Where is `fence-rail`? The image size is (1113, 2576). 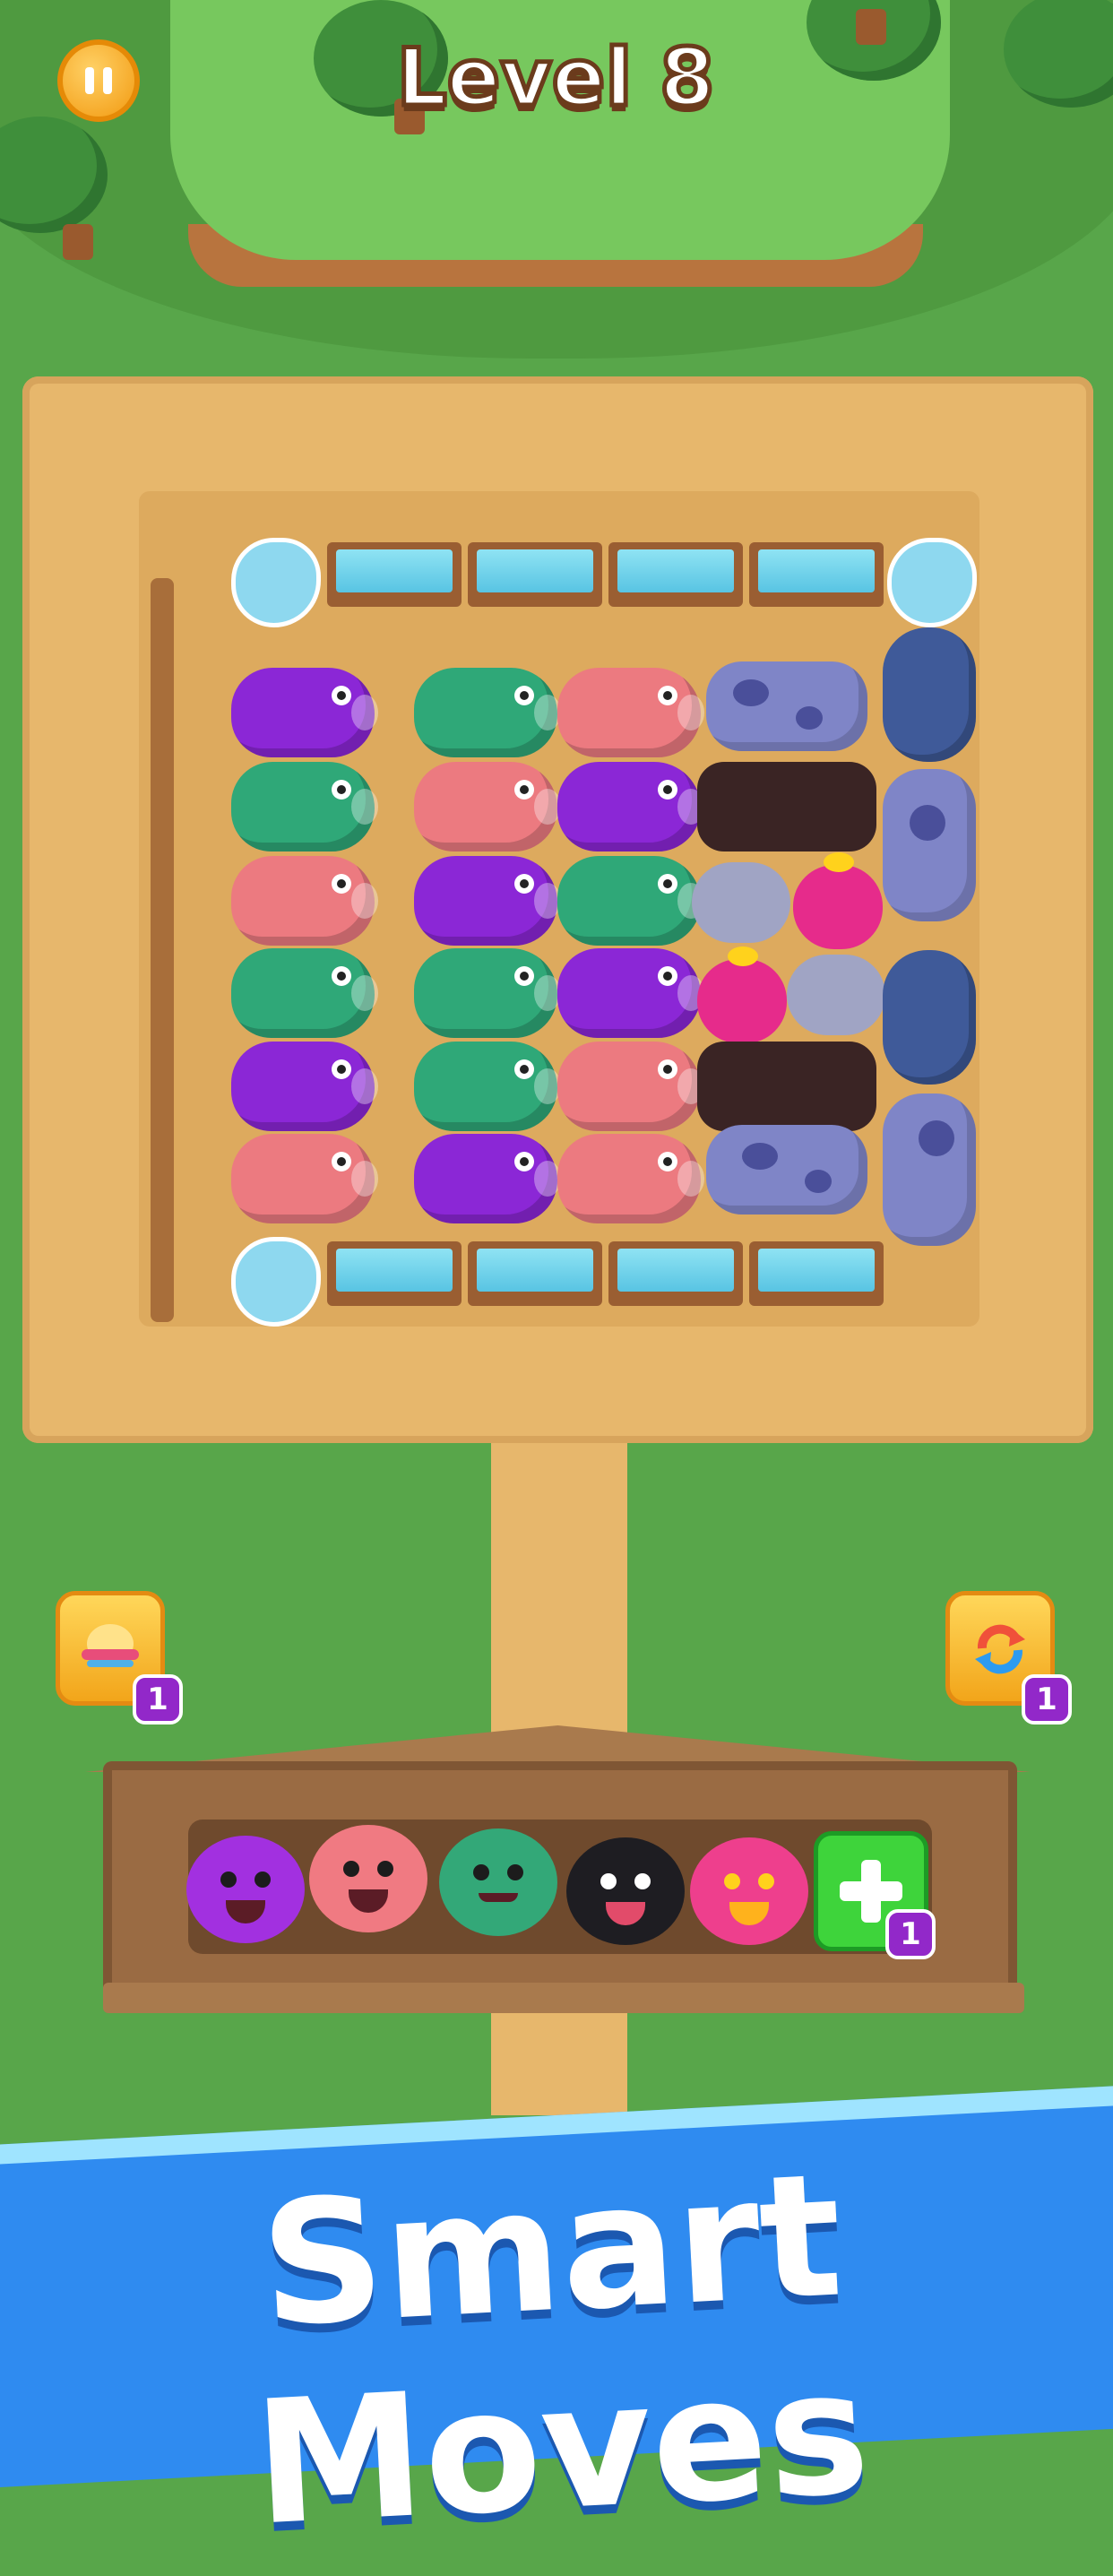 fence-rail is located at coordinates (162, 950).